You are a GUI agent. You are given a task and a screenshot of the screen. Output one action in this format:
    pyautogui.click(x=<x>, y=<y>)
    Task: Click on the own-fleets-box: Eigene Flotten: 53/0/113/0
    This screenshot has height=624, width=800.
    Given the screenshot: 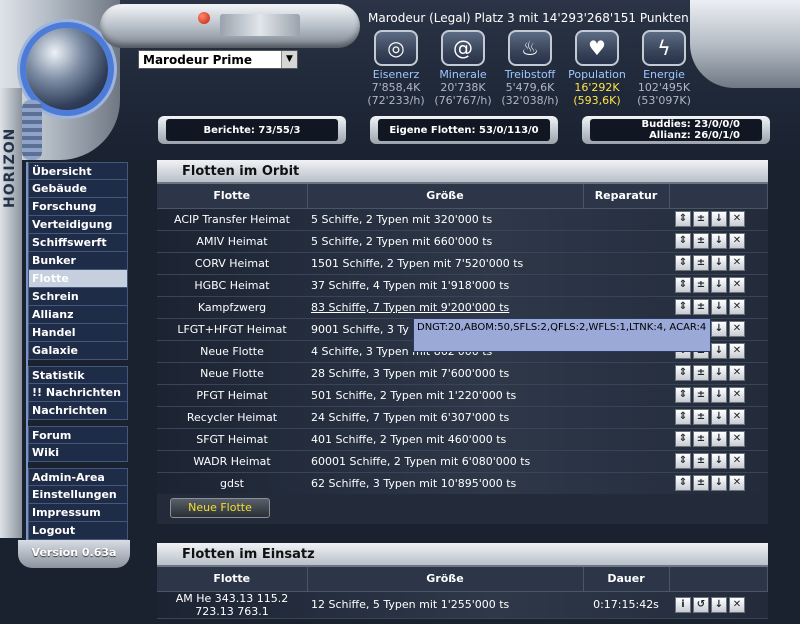 What is the action you would take?
    pyautogui.click(x=464, y=130)
    